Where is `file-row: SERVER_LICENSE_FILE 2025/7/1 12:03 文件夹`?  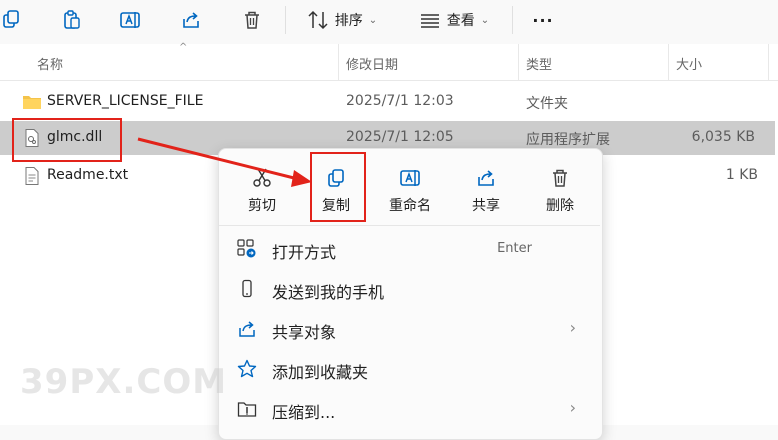 file-row: SERVER_LICENSE_FILE 2025/7/1 12:03 文件夹 is located at coordinates (389, 102).